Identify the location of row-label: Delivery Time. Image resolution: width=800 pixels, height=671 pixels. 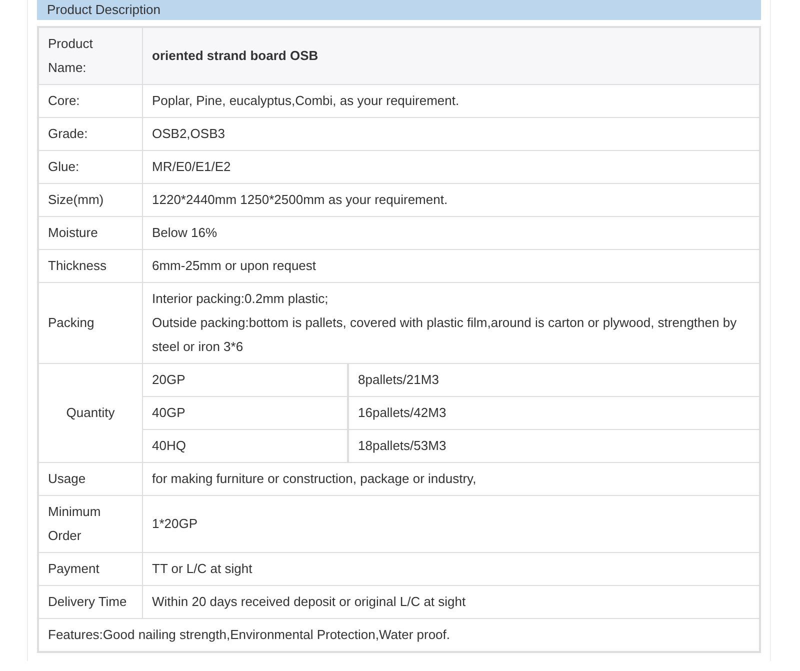
(90, 602).